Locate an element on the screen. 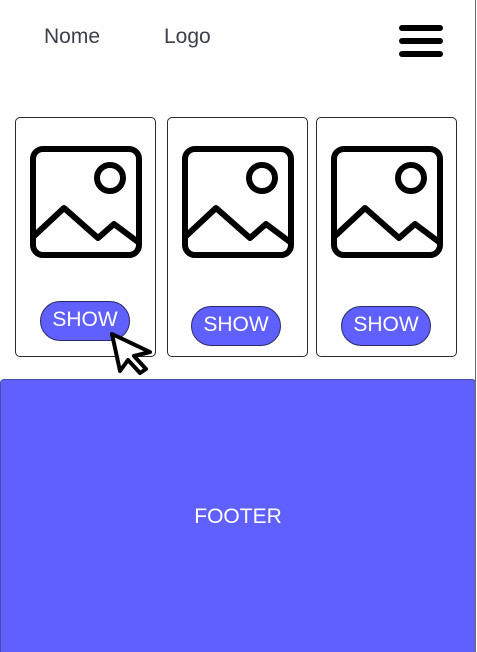 This screenshot has width=477, height=652. card-1: SHOW is located at coordinates (85, 237).